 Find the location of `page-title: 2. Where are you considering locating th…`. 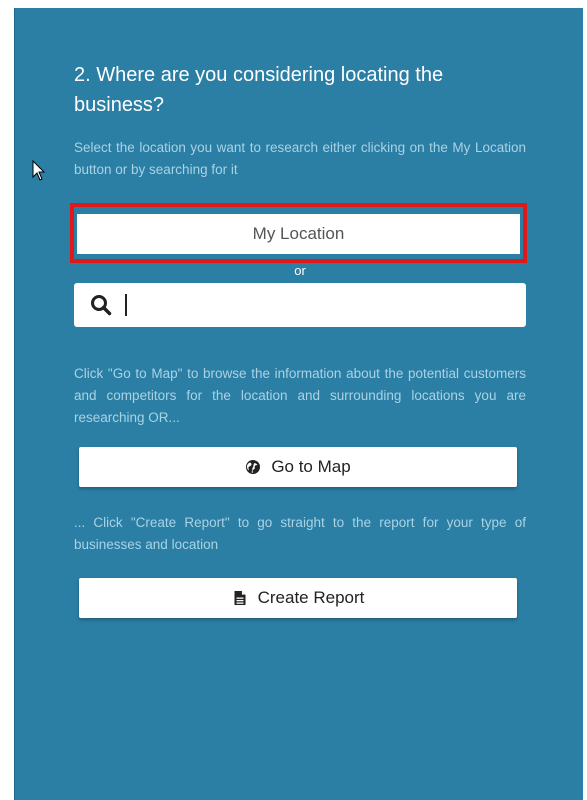

page-title: 2. Where are you considering locating th… is located at coordinates (259, 90).